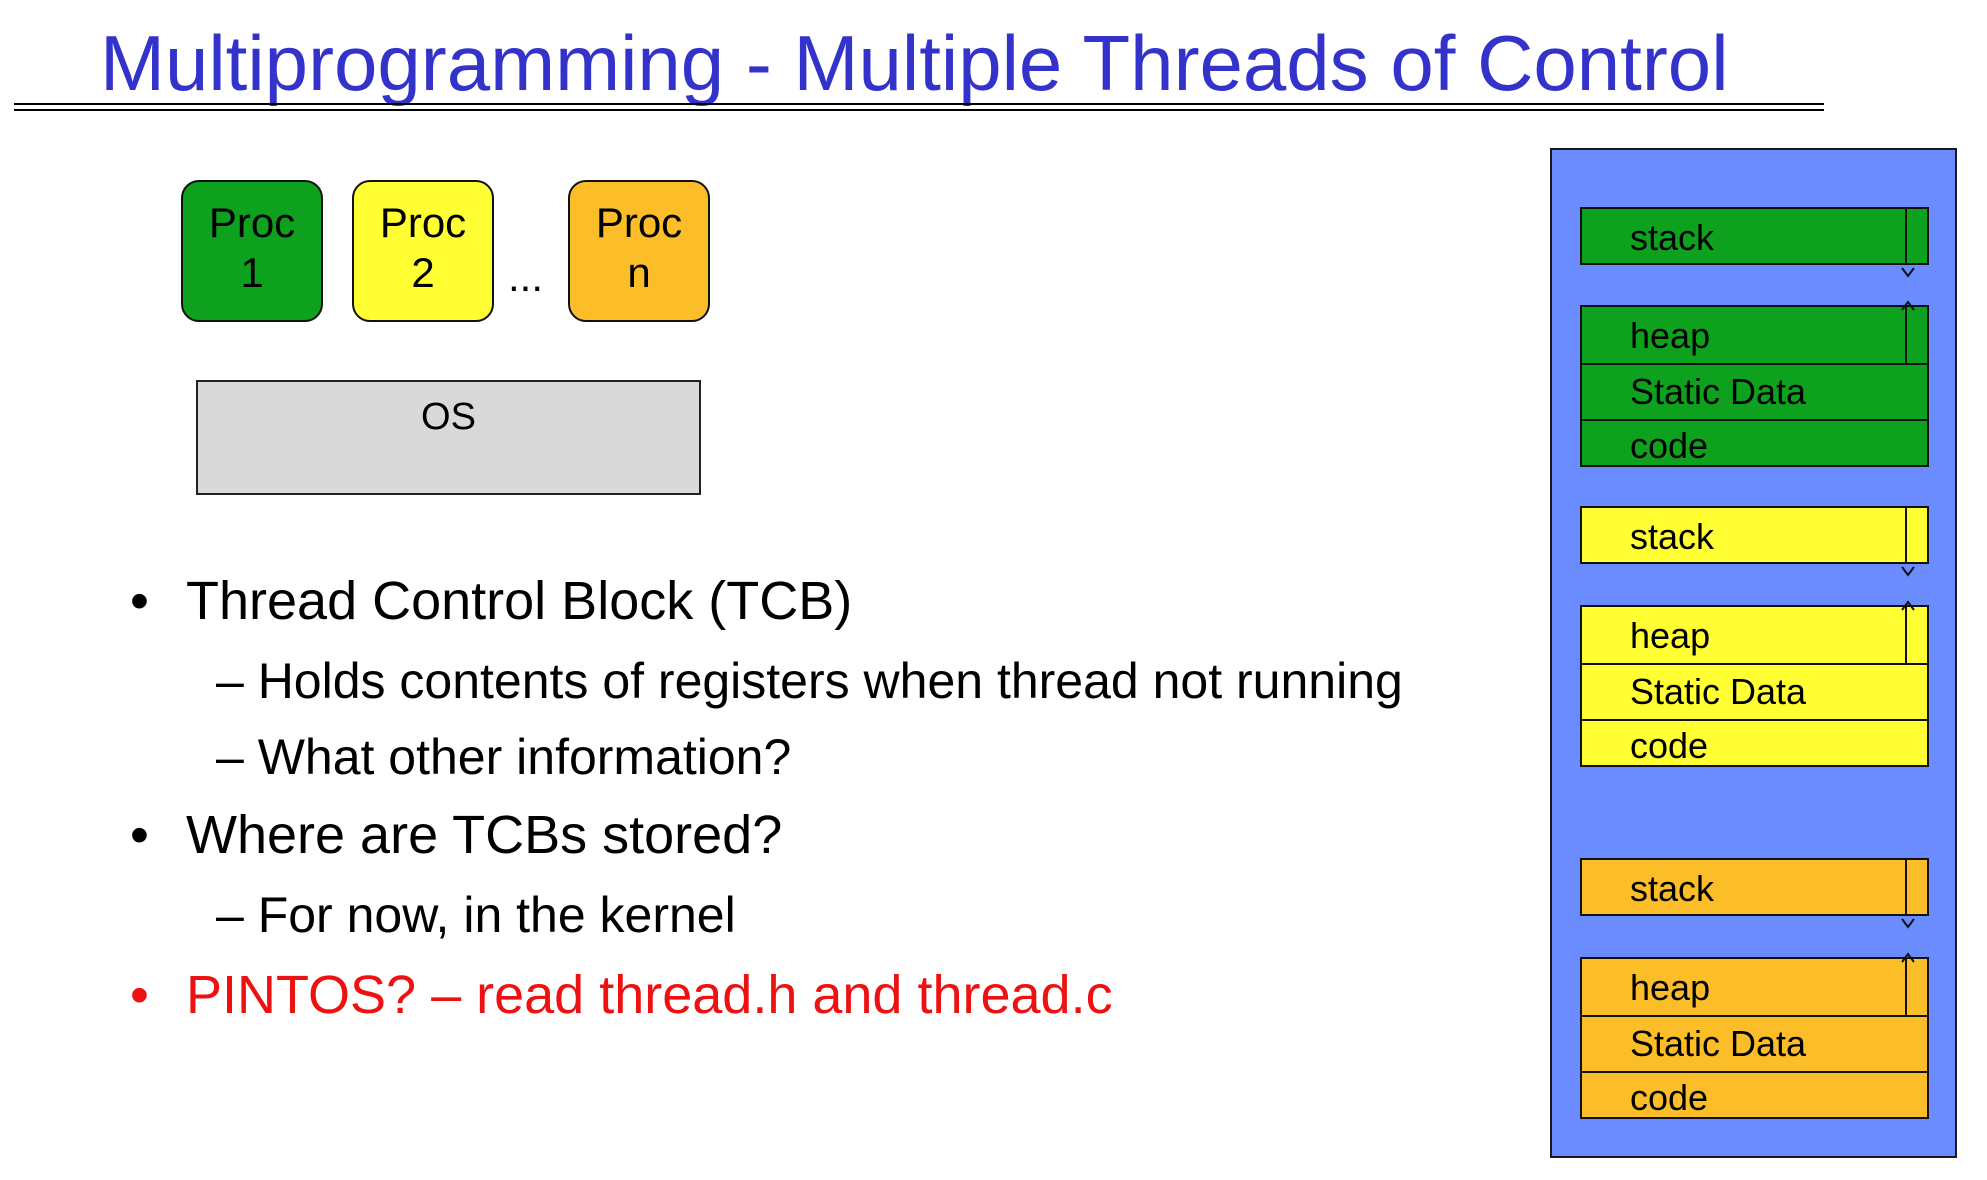 The height and width of the screenshot is (1180, 1987). I want to click on title-rule-top, so click(919, 104).